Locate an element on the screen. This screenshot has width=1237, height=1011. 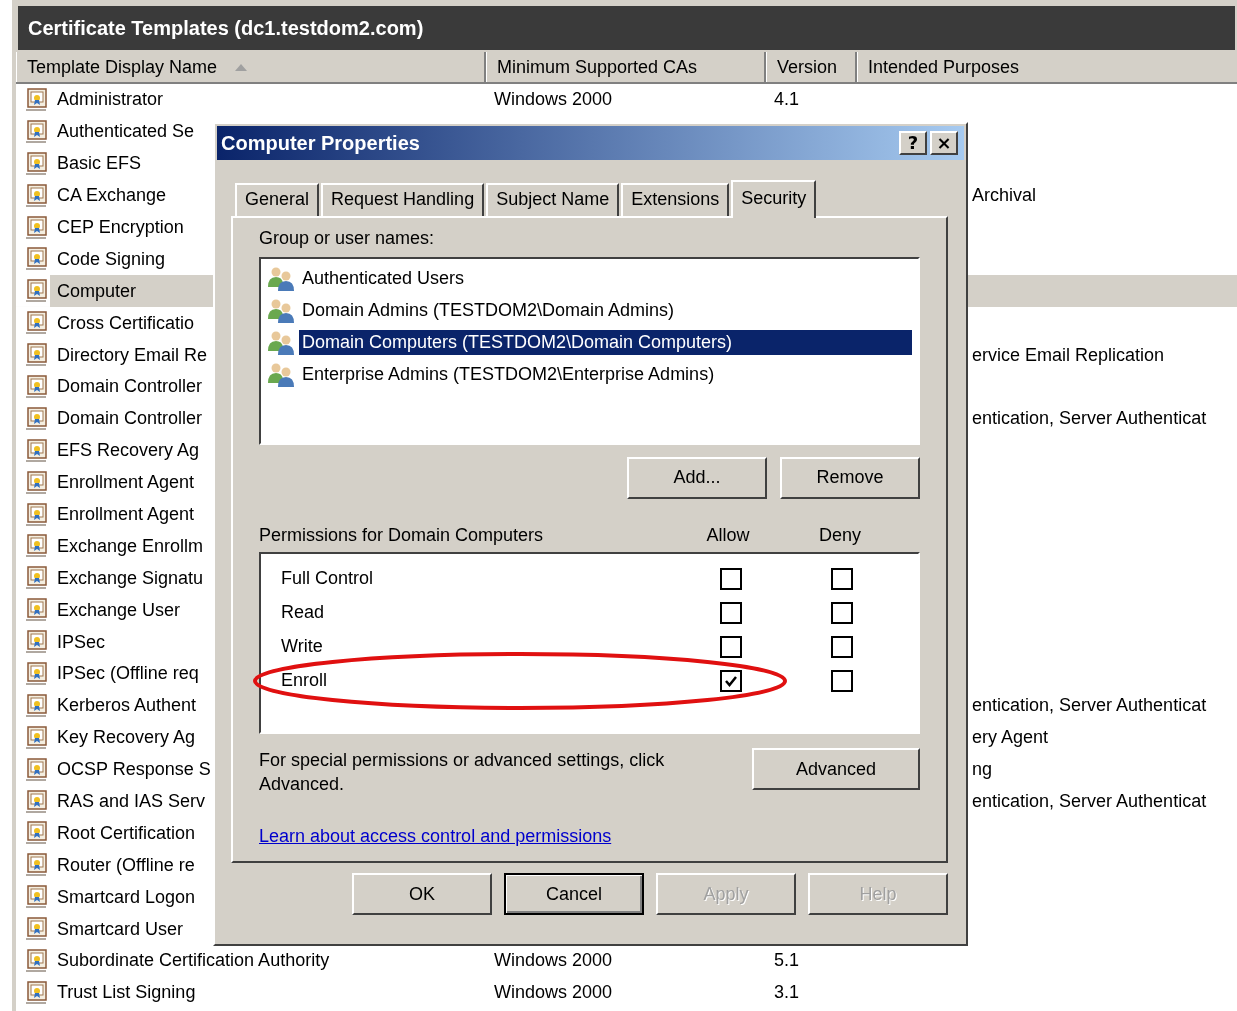
template-name: IPSec is located at coordinates (81, 642).